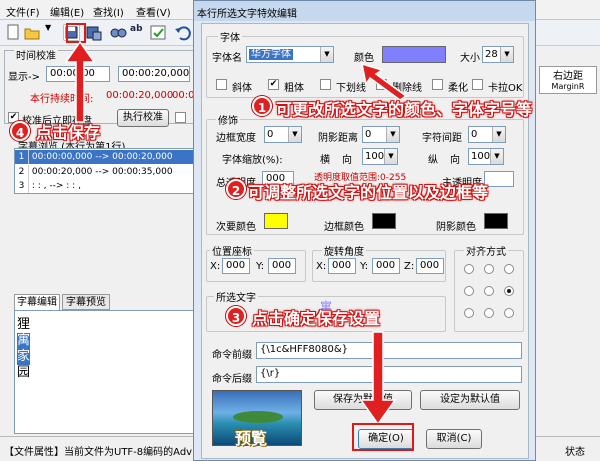 This screenshot has height=461, width=600. I want to click on spellcheck-icon, so click(158, 32).